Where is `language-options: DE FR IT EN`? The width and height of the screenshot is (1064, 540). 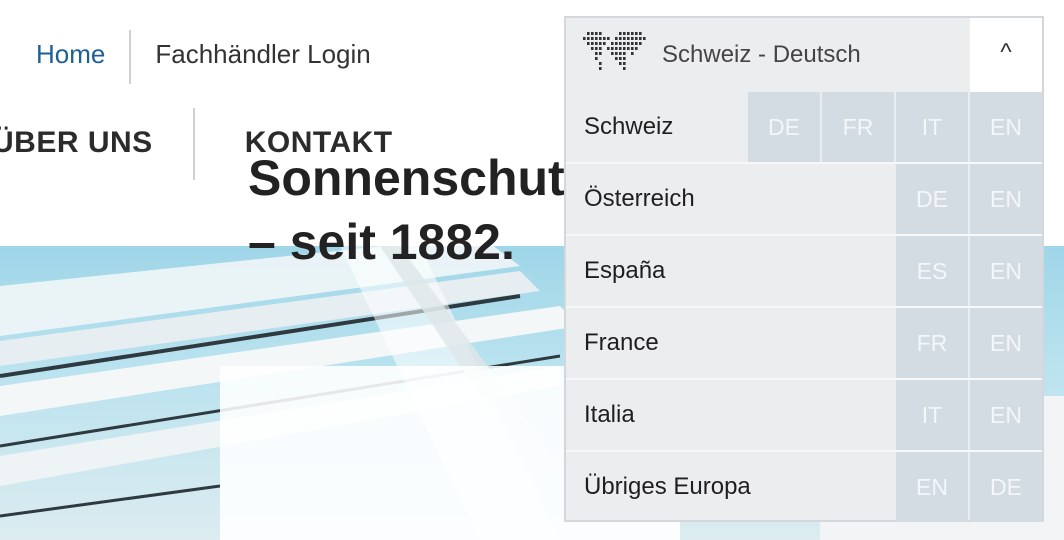
language-options: DE FR IT EN is located at coordinates (894, 127).